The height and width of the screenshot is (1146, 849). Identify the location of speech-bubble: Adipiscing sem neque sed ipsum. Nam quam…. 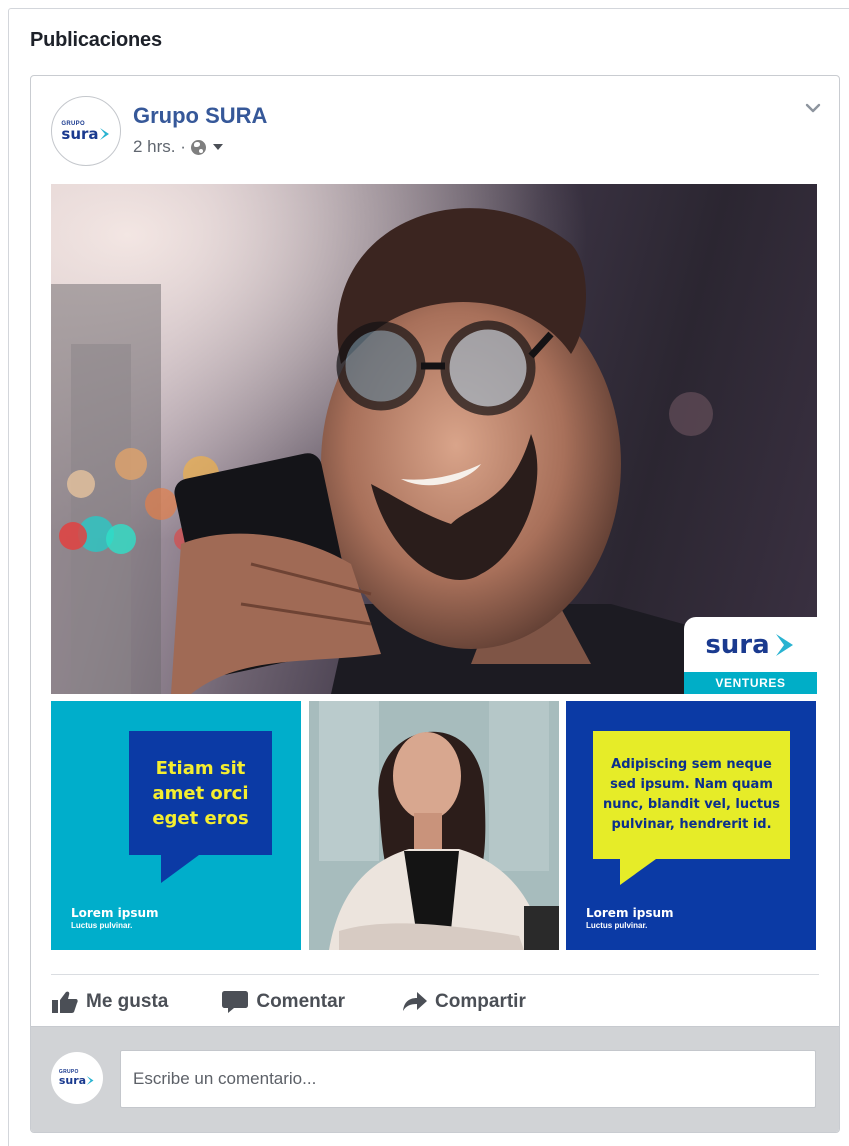
(691, 795).